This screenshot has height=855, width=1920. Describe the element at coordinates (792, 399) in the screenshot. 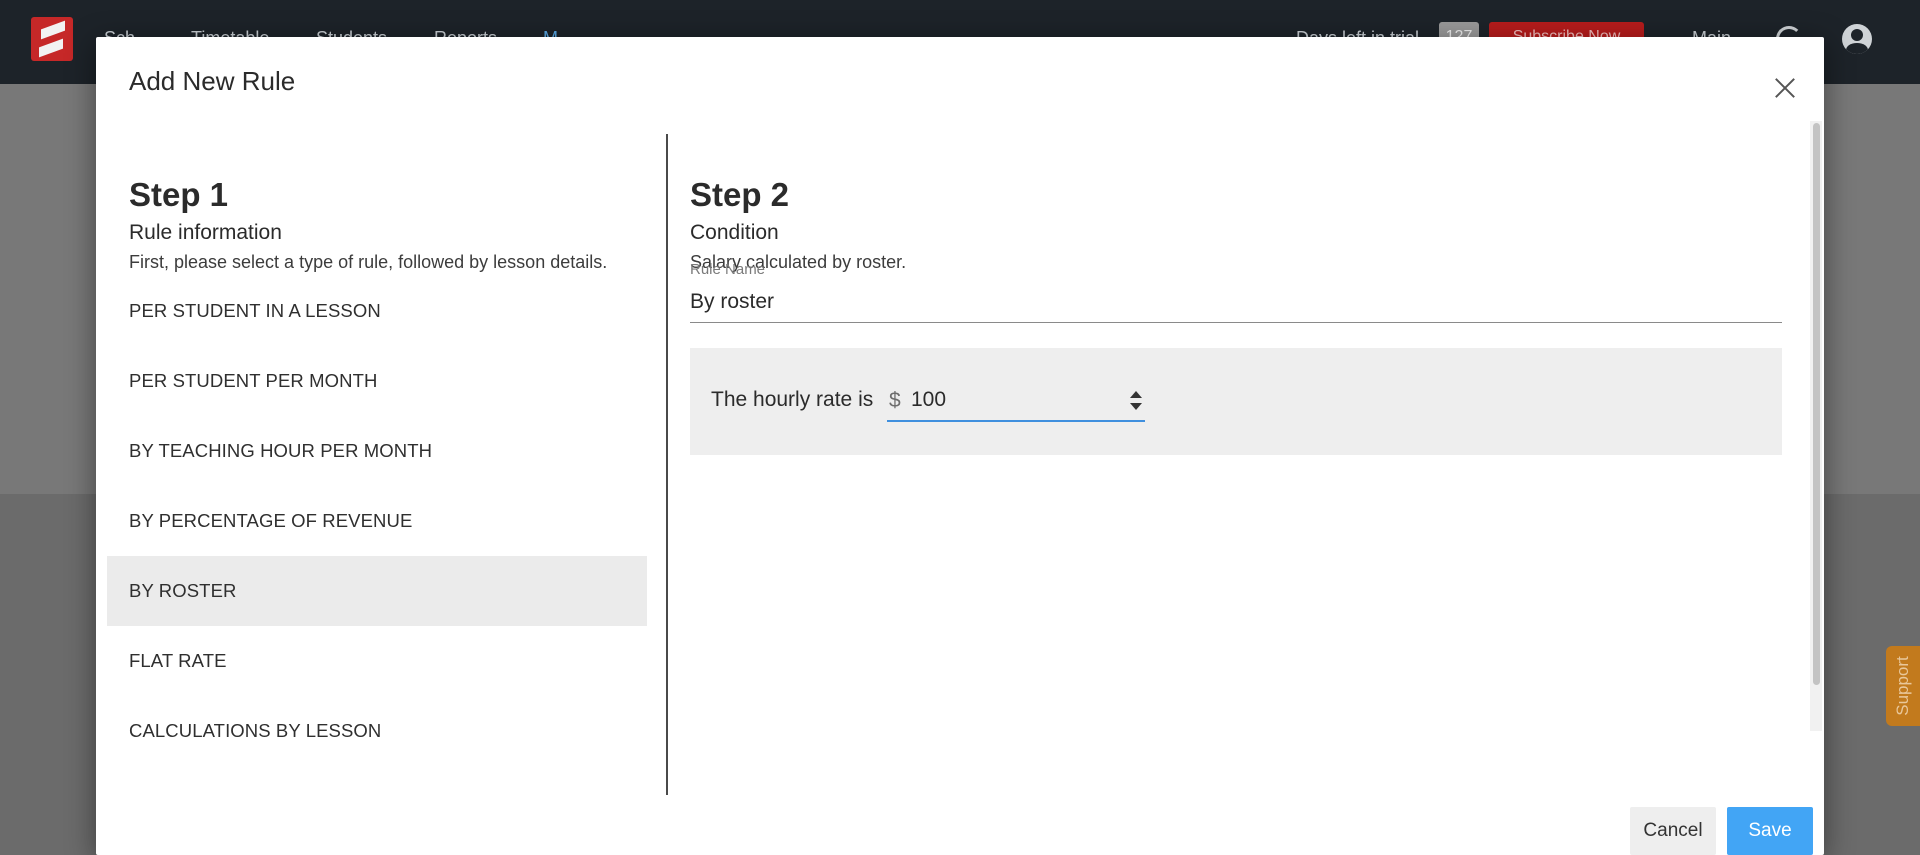

I see `hourly-rate-label: The hourly rate is` at that location.